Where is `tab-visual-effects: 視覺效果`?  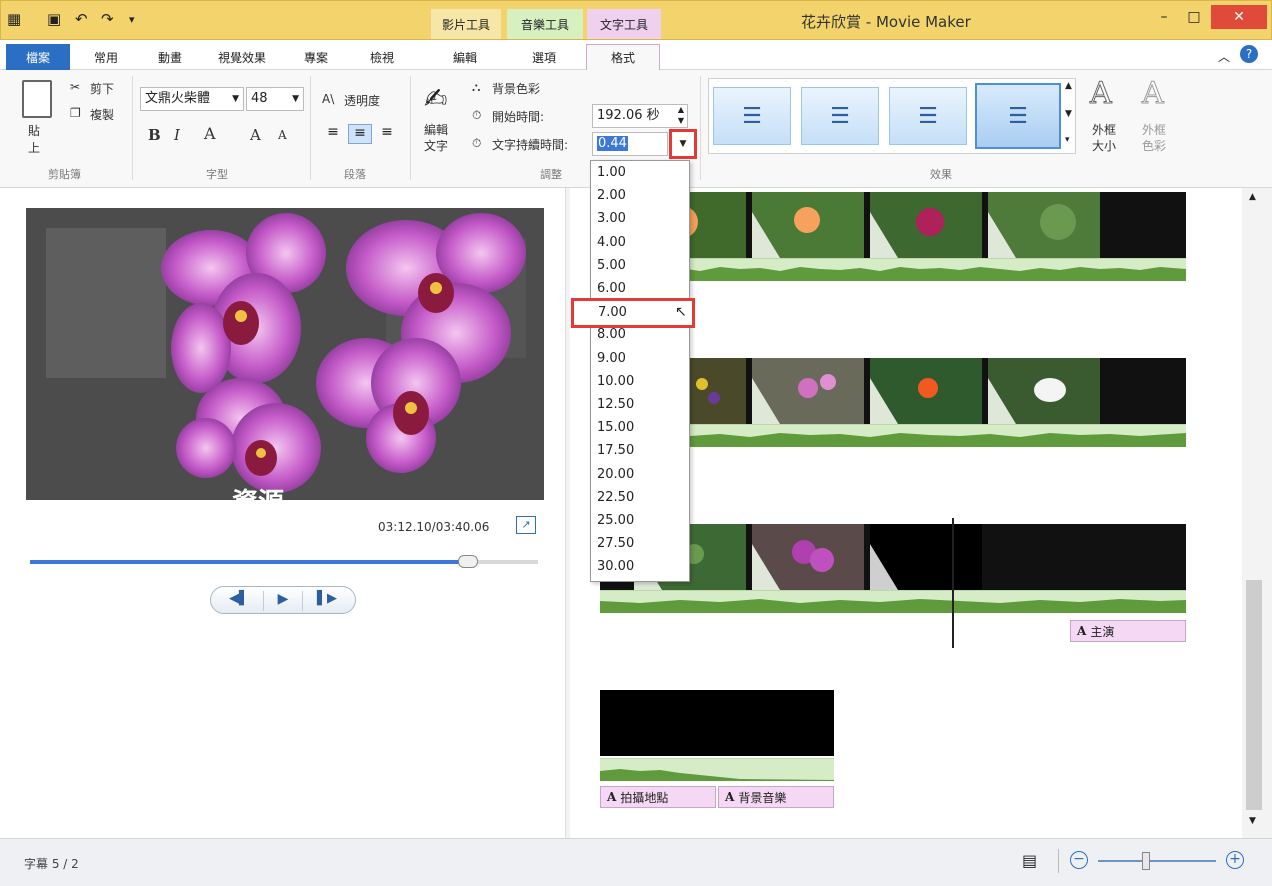
tab-visual-effects: 視覺效果 is located at coordinates (242, 57).